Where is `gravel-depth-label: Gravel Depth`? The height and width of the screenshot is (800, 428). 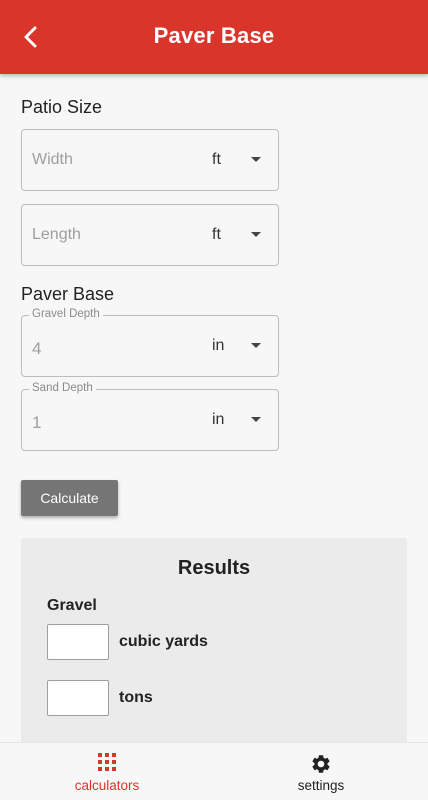 gravel-depth-label: Gravel Depth is located at coordinates (66, 314).